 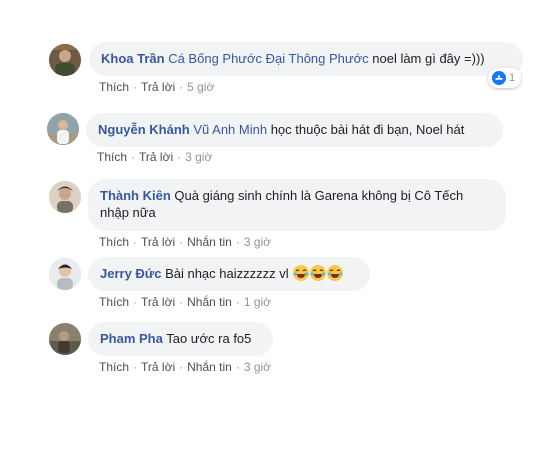 What do you see at coordinates (130, 273) in the screenshot?
I see `comment-author: Jerry Đức` at bounding box center [130, 273].